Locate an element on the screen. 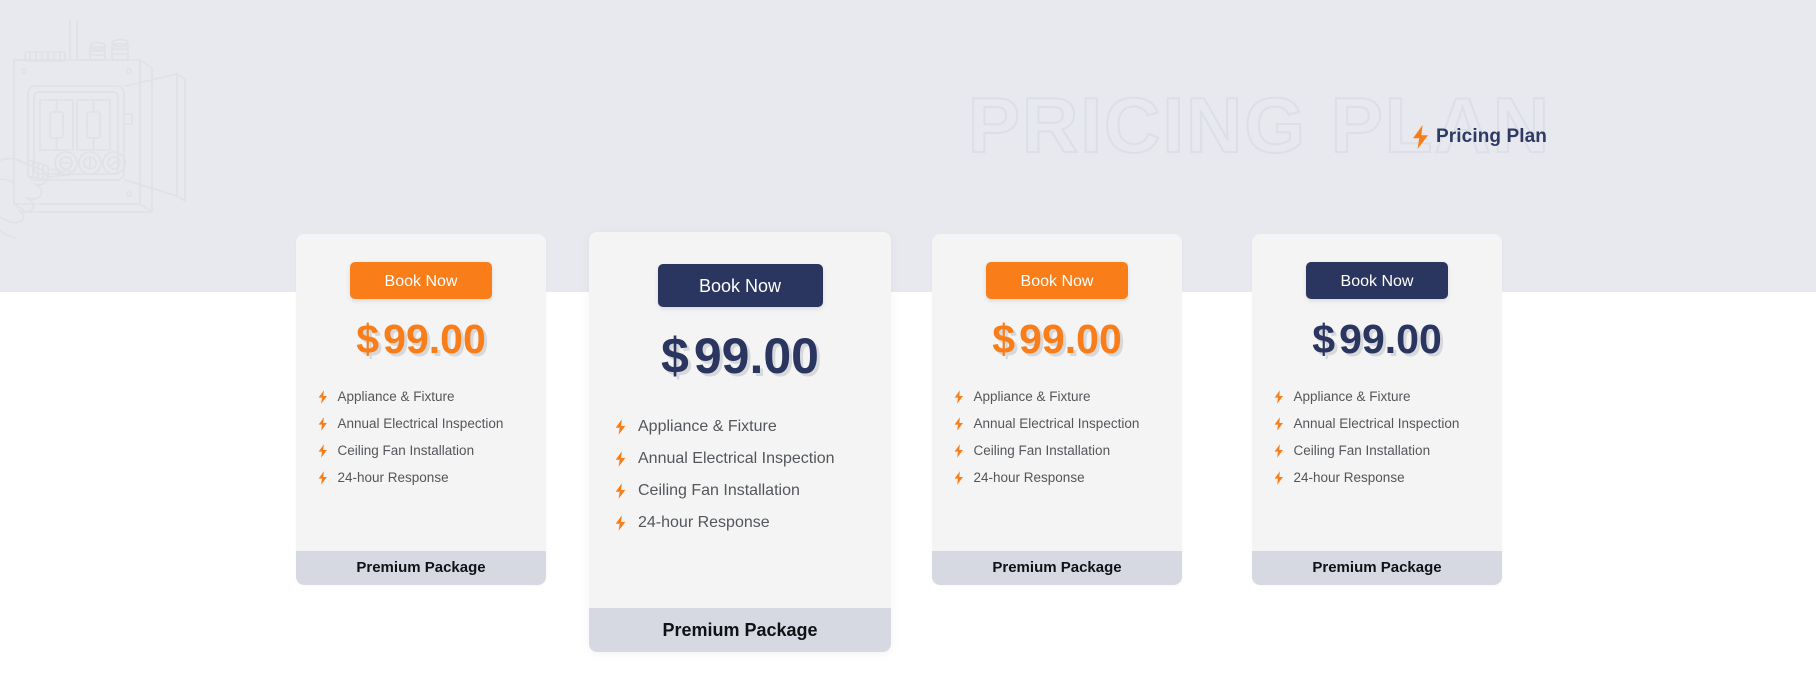  electrical-panel-hand-line-art is located at coordinates (93, 129).